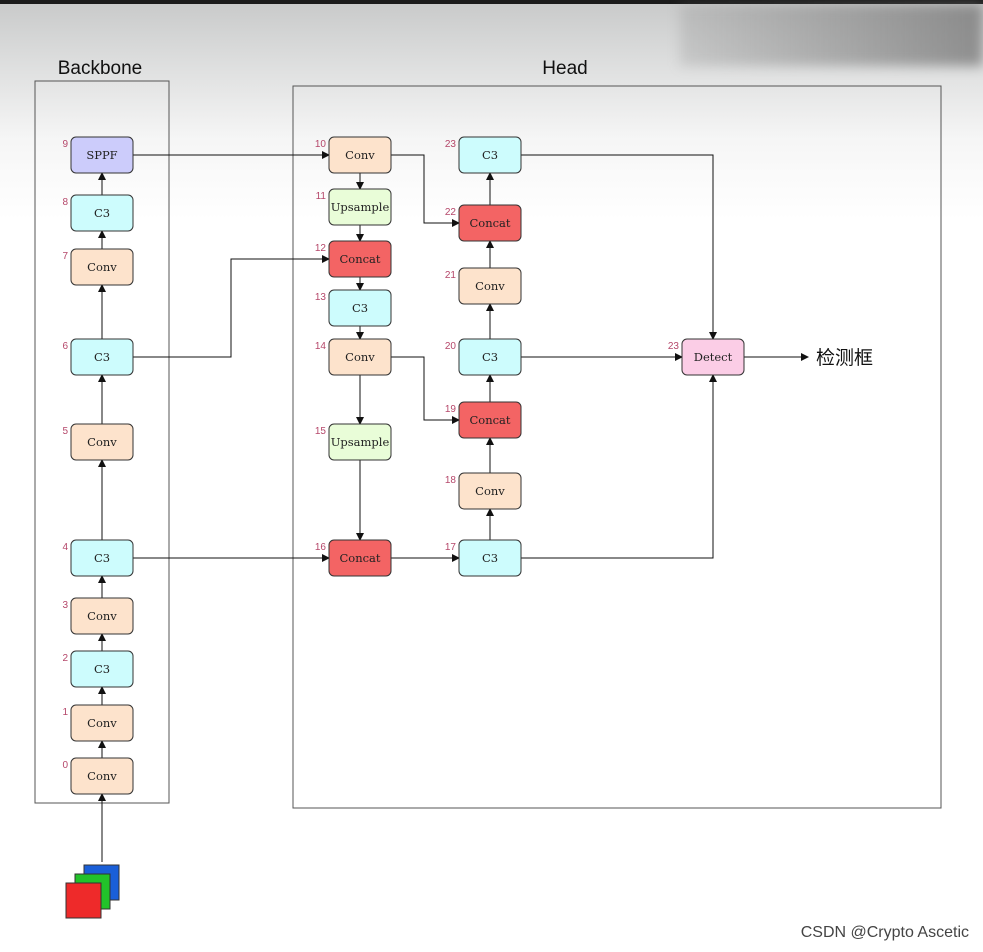  Describe the element at coordinates (451, 346) in the screenshot. I see `node-index: 20` at that location.